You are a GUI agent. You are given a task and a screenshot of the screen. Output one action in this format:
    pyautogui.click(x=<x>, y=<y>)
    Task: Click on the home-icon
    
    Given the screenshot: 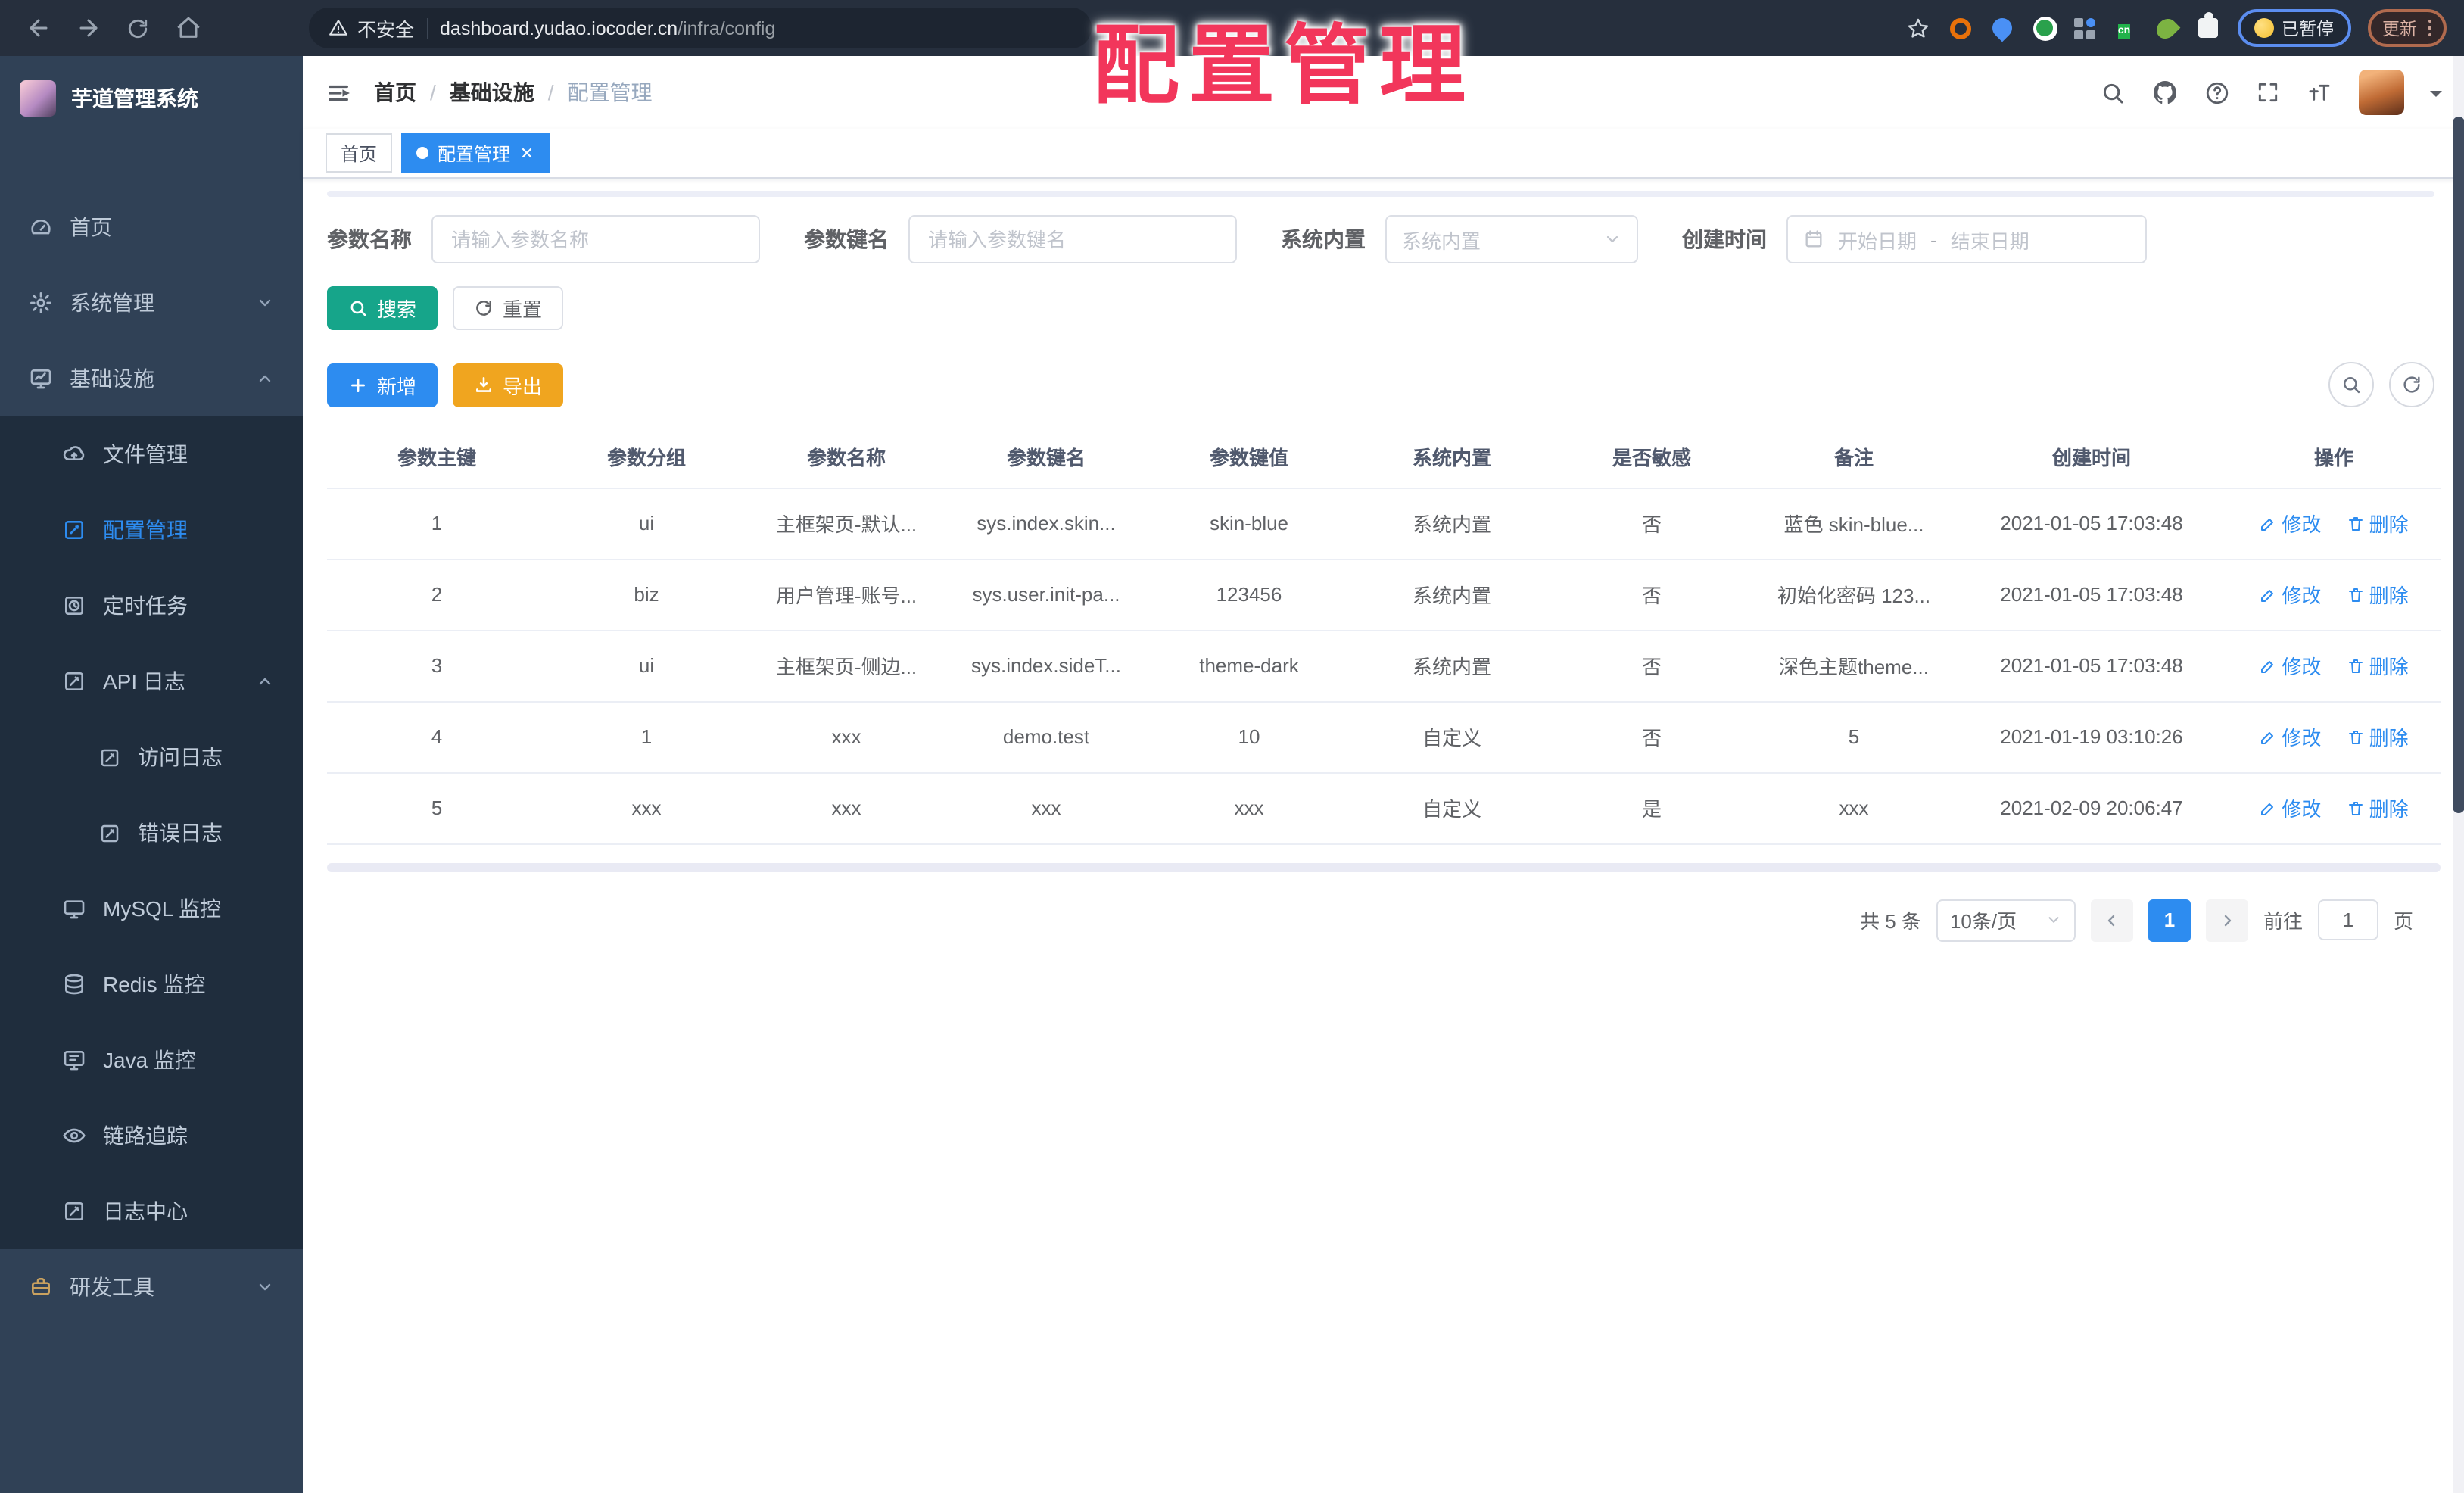 What is the action you would take?
    pyautogui.click(x=187, y=28)
    